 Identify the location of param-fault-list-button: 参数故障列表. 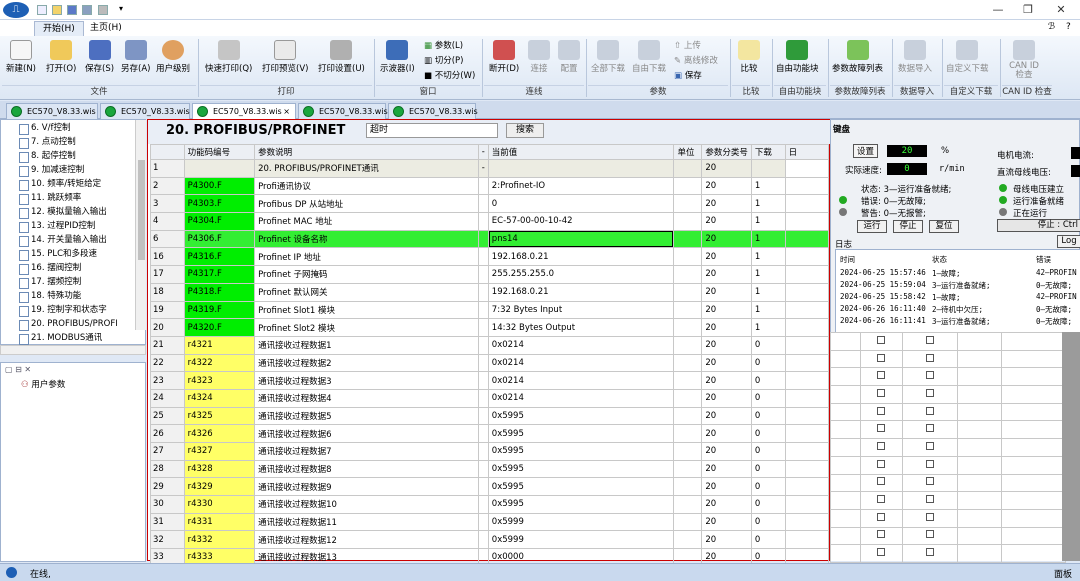
(857, 57).